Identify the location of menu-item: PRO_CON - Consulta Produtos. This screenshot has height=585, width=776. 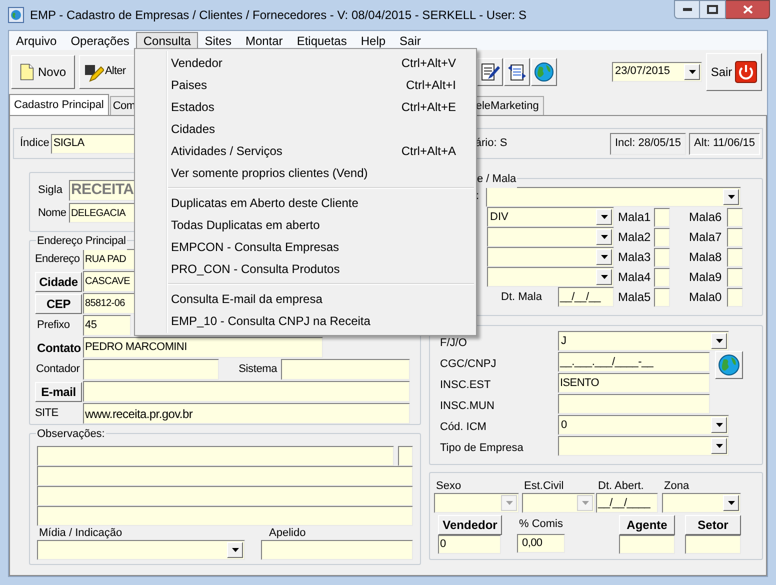
(305, 269).